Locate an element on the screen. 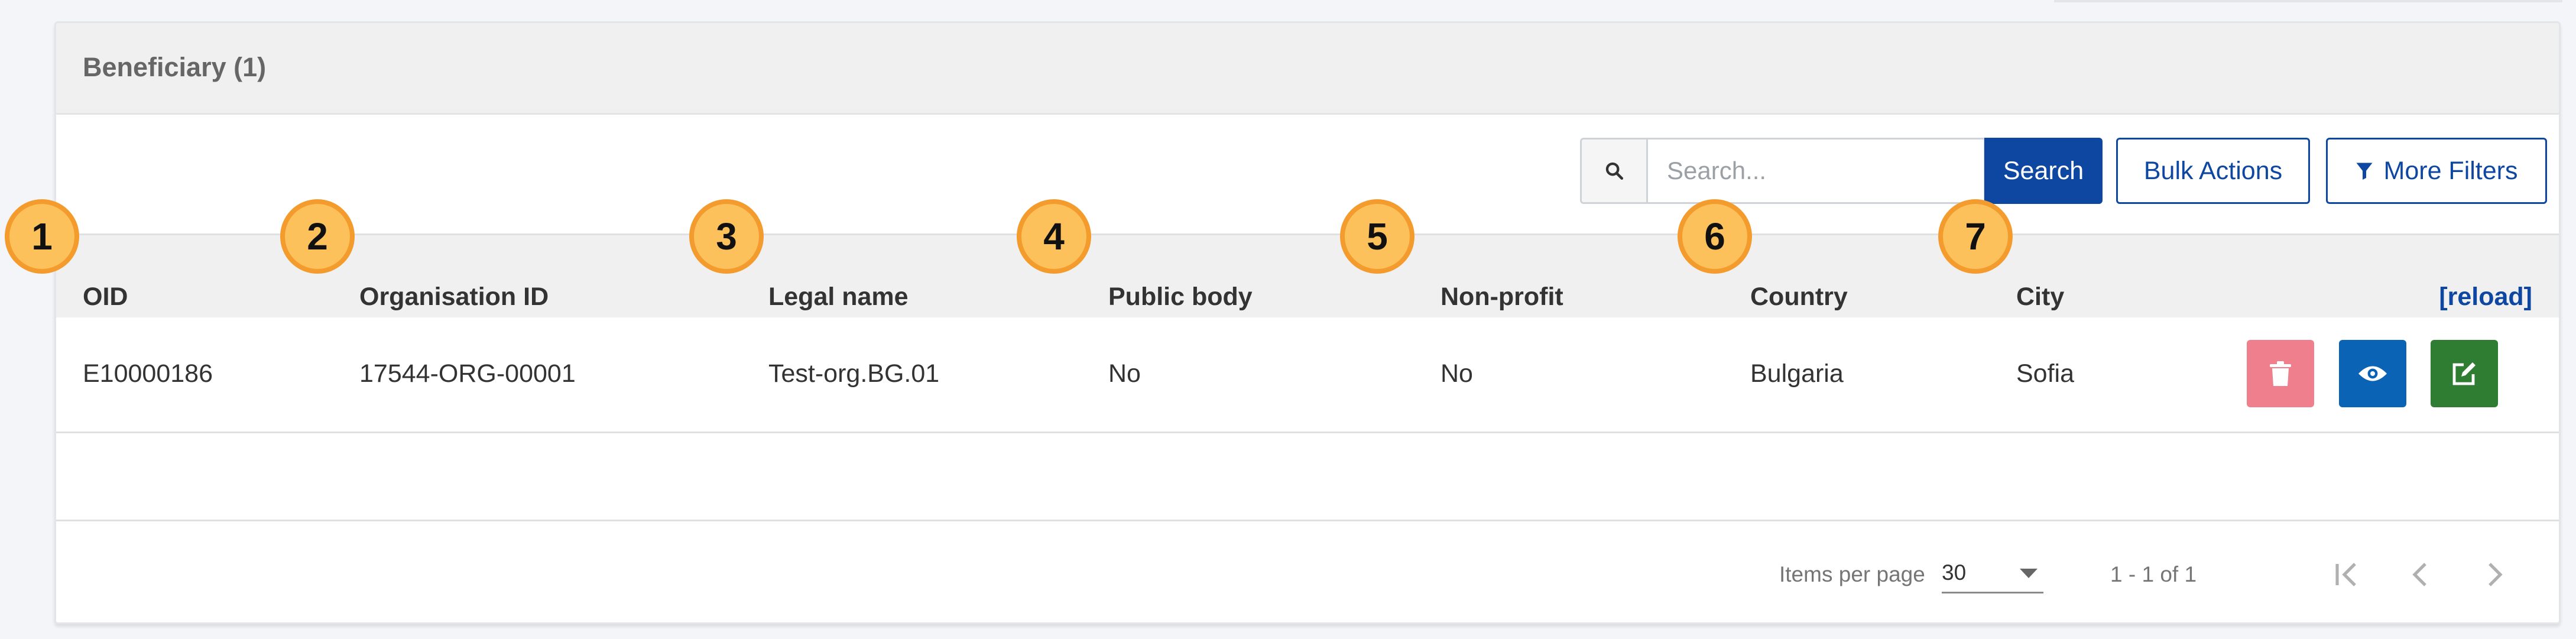 Image resolution: width=2576 pixels, height=639 pixels. column-header-legal-name: Legal name is located at coordinates (838, 297).